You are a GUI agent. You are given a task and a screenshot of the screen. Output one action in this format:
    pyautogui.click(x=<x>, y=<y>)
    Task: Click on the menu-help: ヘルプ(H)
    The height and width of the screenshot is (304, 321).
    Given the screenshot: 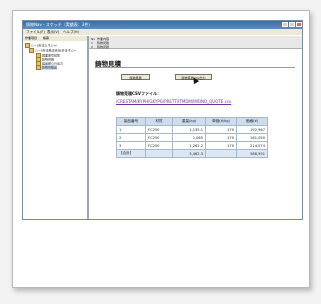 What is the action you would take?
    pyautogui.click(x=71, y=32)
    